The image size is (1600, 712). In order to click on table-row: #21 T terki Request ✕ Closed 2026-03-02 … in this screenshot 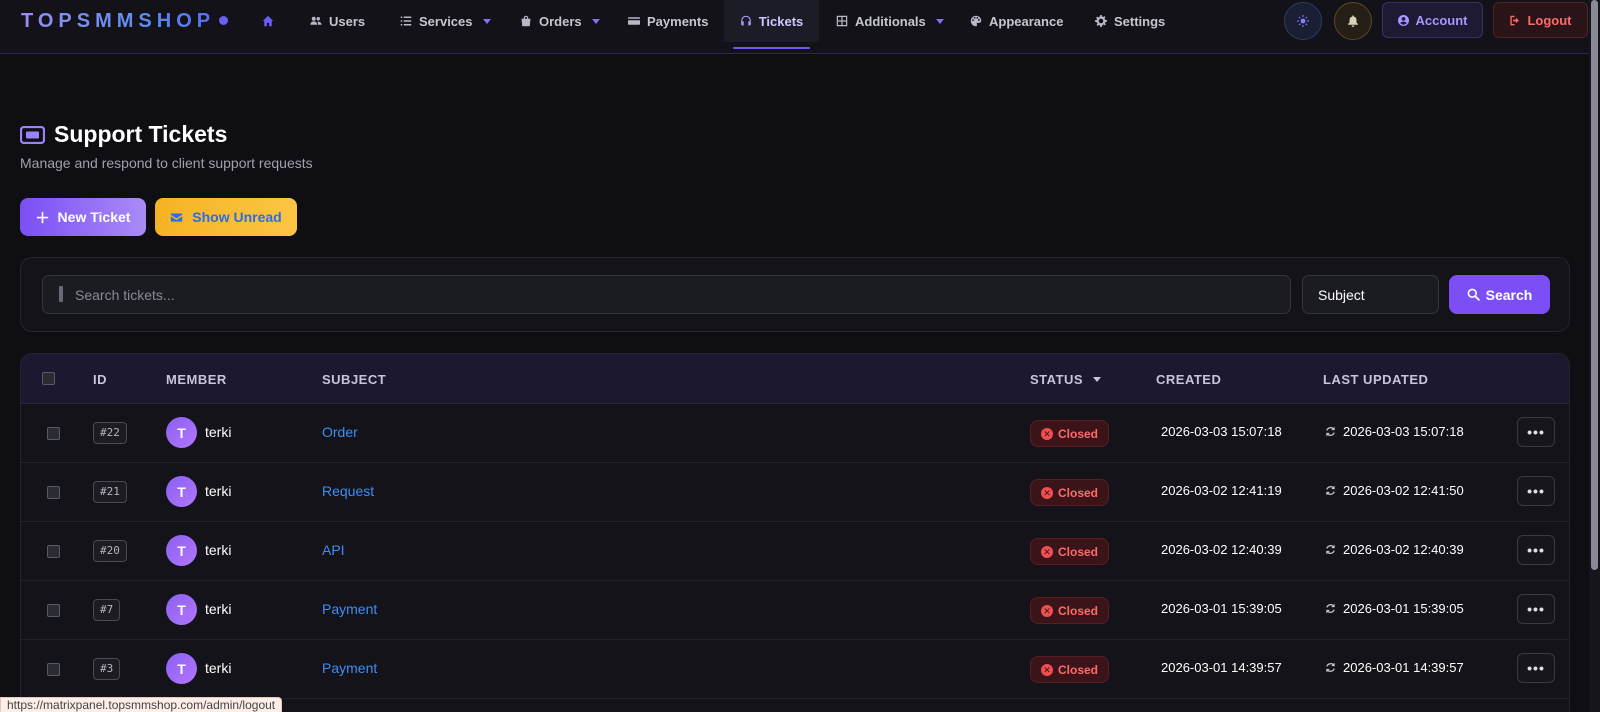, I will do `click(795, 492)`.